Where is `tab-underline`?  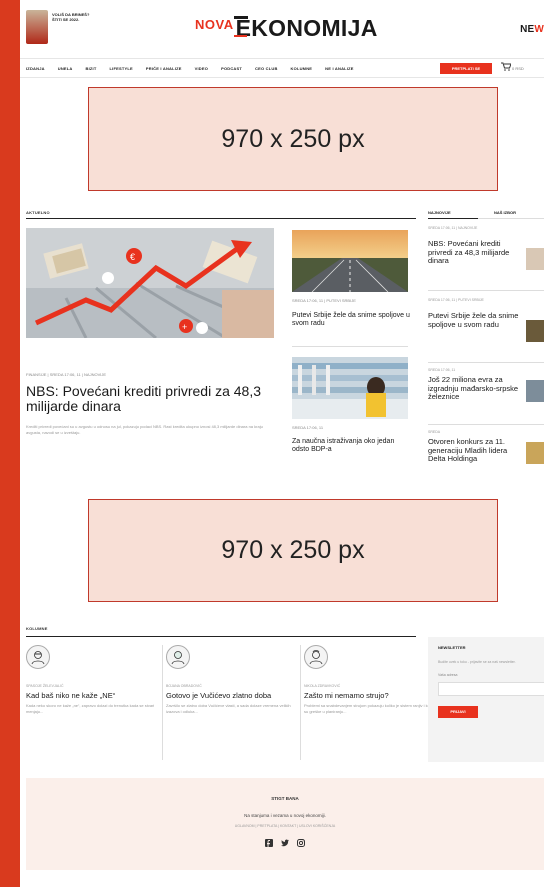 tab-underline is located at coordinates (453, 218).